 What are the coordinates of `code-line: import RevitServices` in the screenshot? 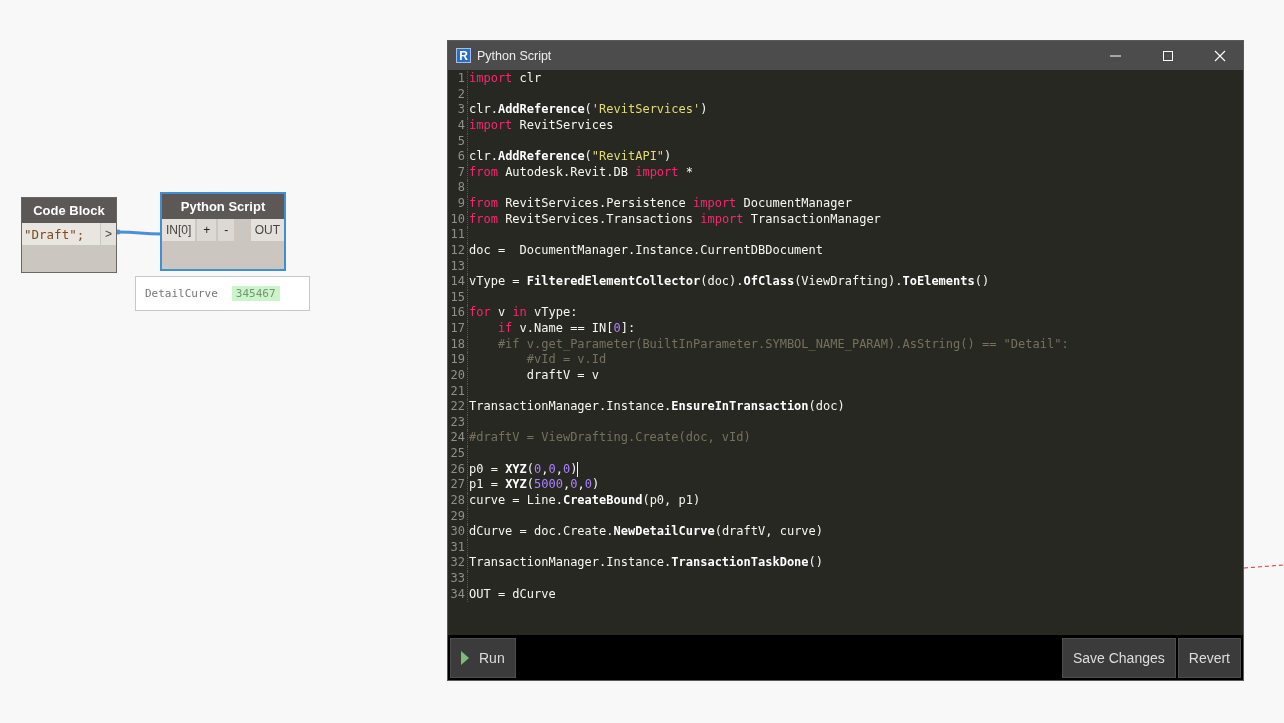 It's located at (541, 125).